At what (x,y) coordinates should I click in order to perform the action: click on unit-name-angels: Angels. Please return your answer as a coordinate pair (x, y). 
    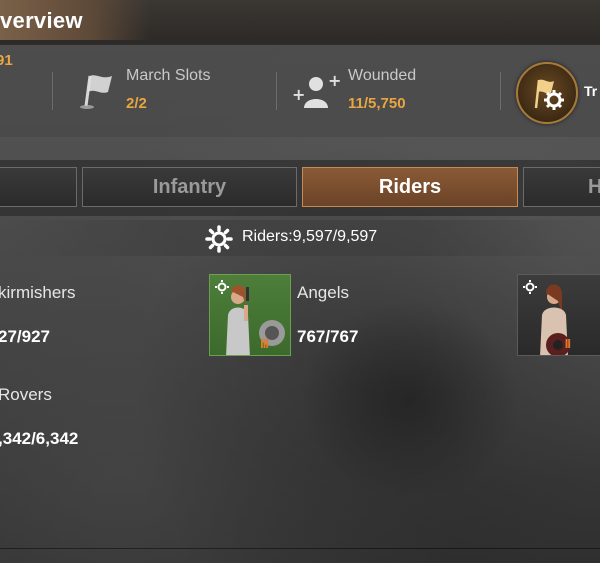
    Looking at the image, I should click on (323, 292).